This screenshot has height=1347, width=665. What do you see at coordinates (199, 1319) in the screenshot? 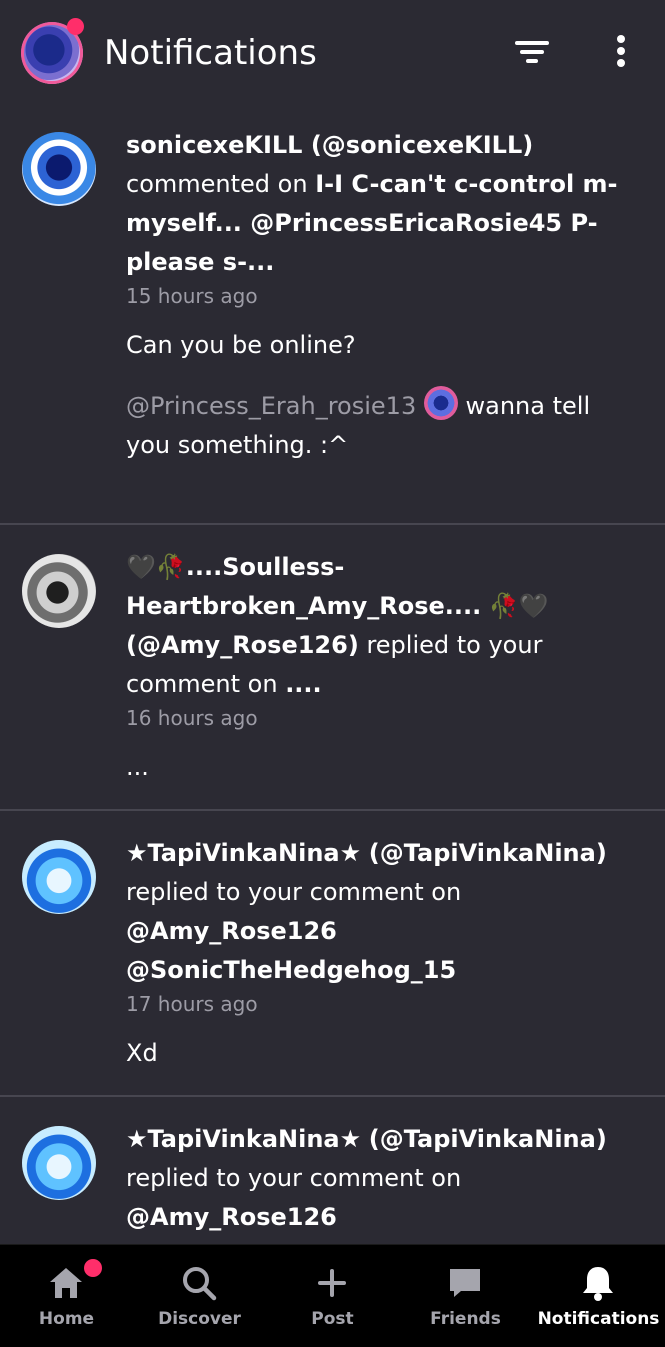
I see `nav-discover-label: Discover` at bounding box center [199, 1319].